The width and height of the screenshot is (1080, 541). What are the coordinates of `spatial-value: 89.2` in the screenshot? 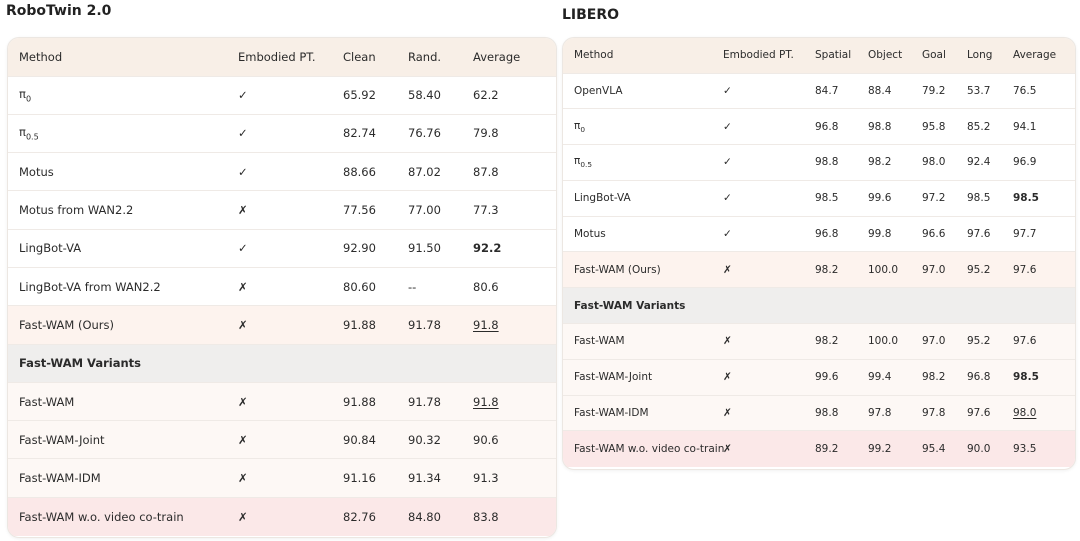 It's located at (827, 449).